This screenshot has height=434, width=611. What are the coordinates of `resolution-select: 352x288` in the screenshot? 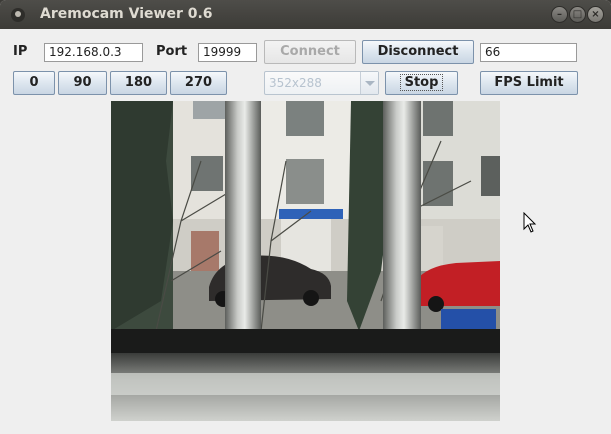 It's located at (321, 83).